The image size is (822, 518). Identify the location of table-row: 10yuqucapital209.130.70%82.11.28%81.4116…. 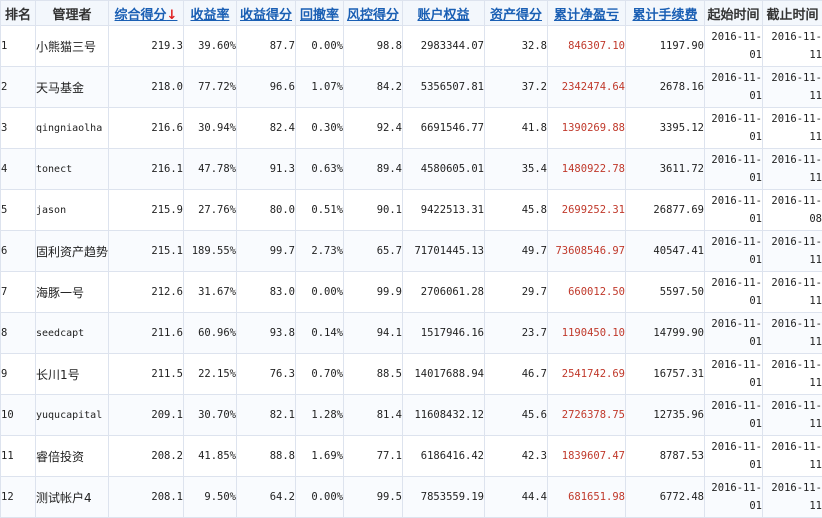
(411, 415).